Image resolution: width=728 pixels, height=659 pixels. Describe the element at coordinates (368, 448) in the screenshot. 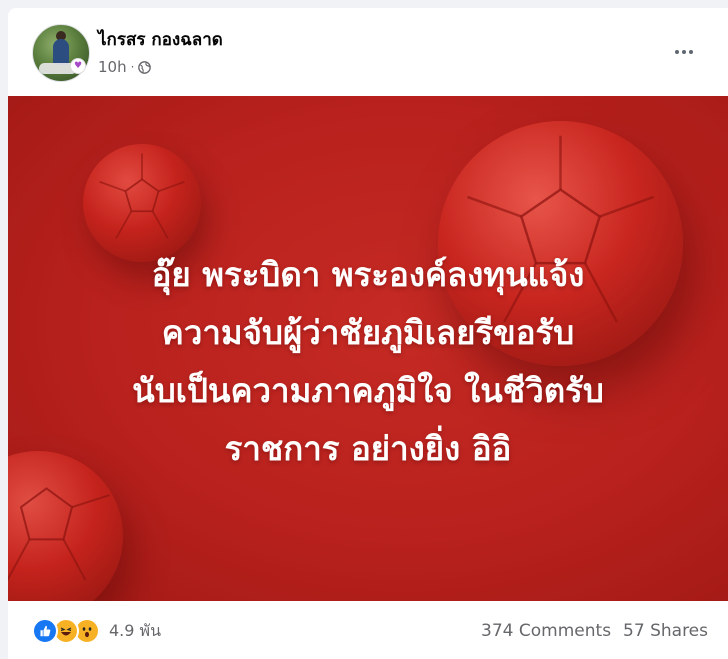

I see `headline-line: ราชการ อย่างยิ่ง อิอิ` at that location.